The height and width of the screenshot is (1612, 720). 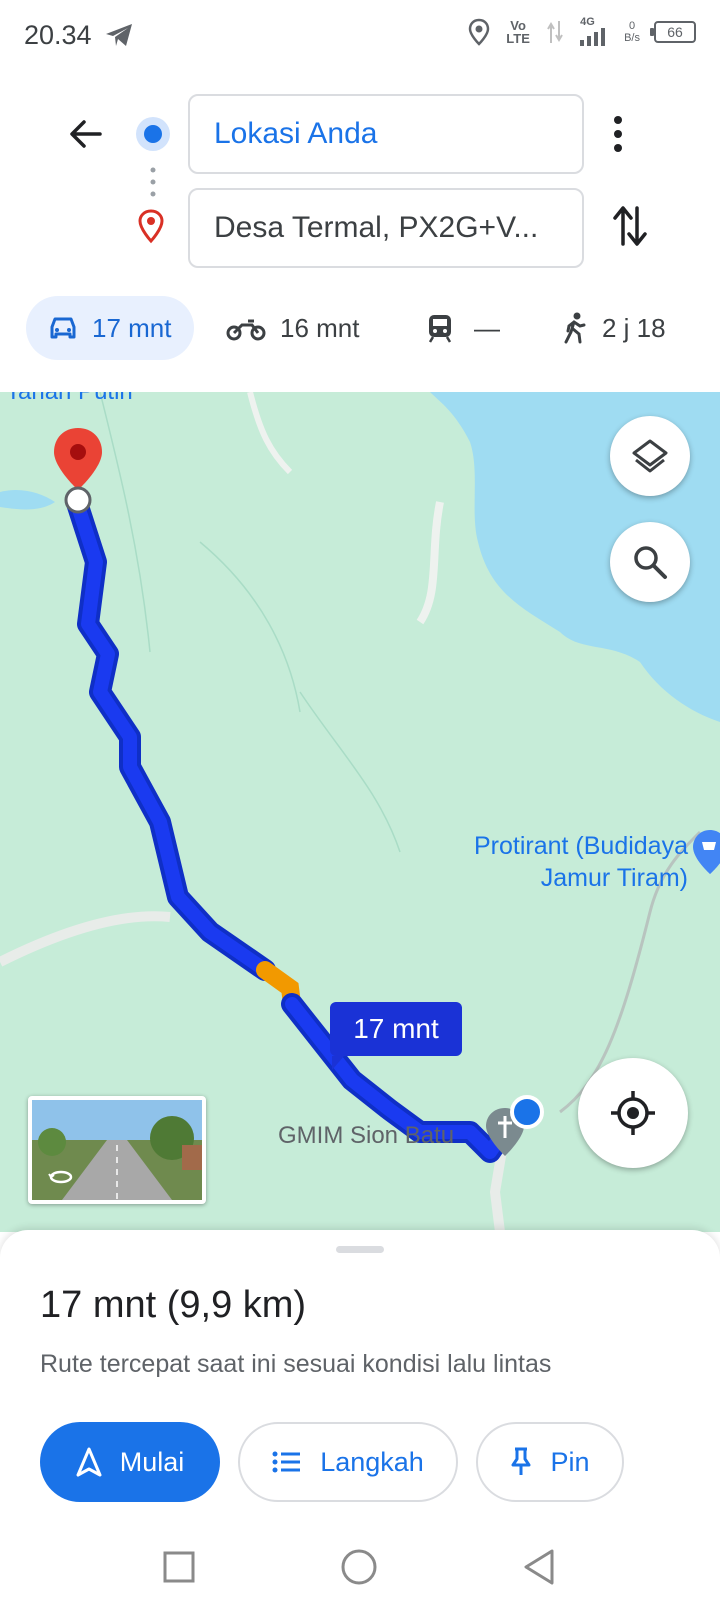 What do you see at coordinates (89, 1462) in the screenshot?
I see `navigation-arrow-icon` at bounding box center [89, 1462].